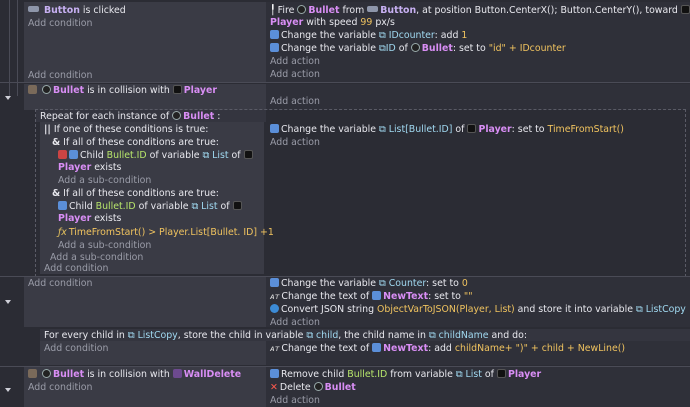 This screenshot has width=690, height=407. I want to click on set-value: 0, so click(464, 283).